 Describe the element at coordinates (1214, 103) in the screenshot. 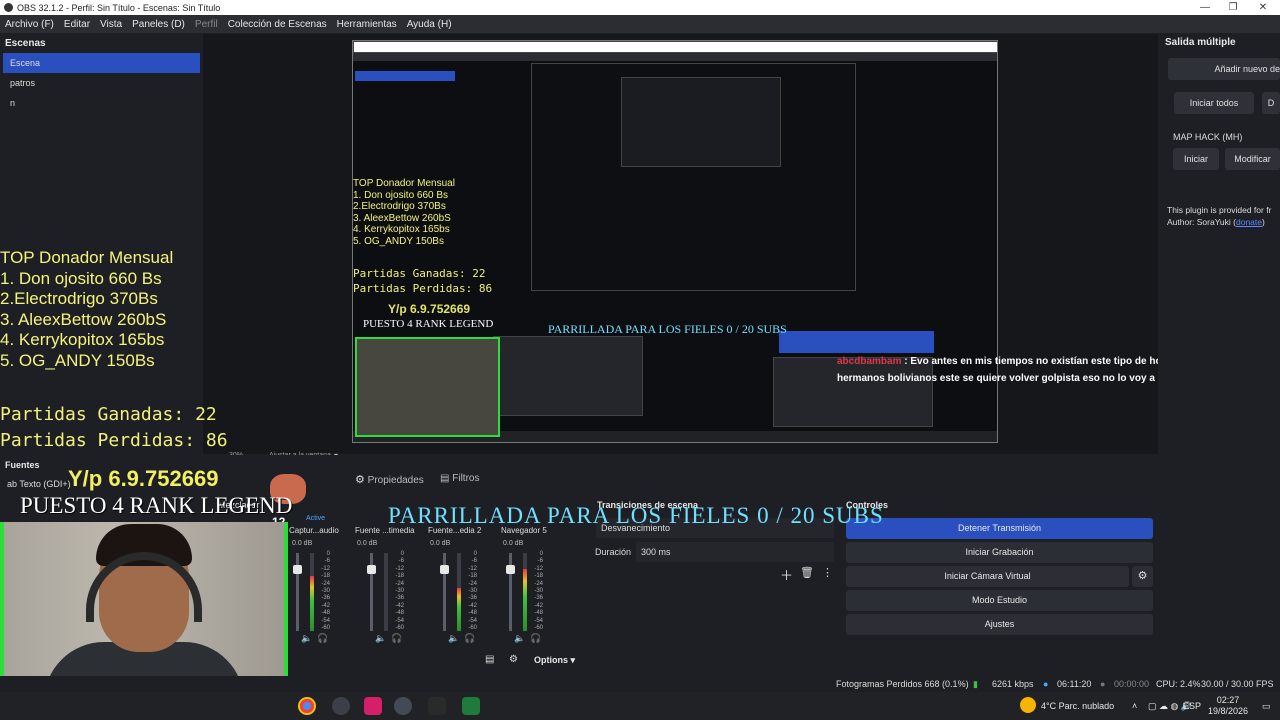

I see `start-all-button: Iniciar todos` at that location.